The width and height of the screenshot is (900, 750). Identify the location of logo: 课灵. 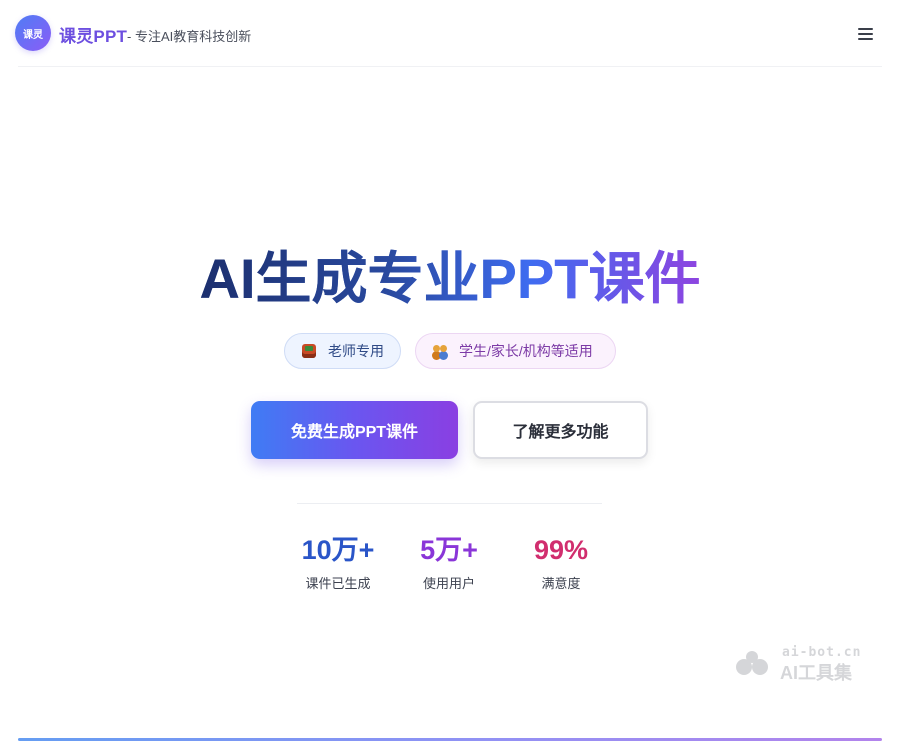
(33, 33).